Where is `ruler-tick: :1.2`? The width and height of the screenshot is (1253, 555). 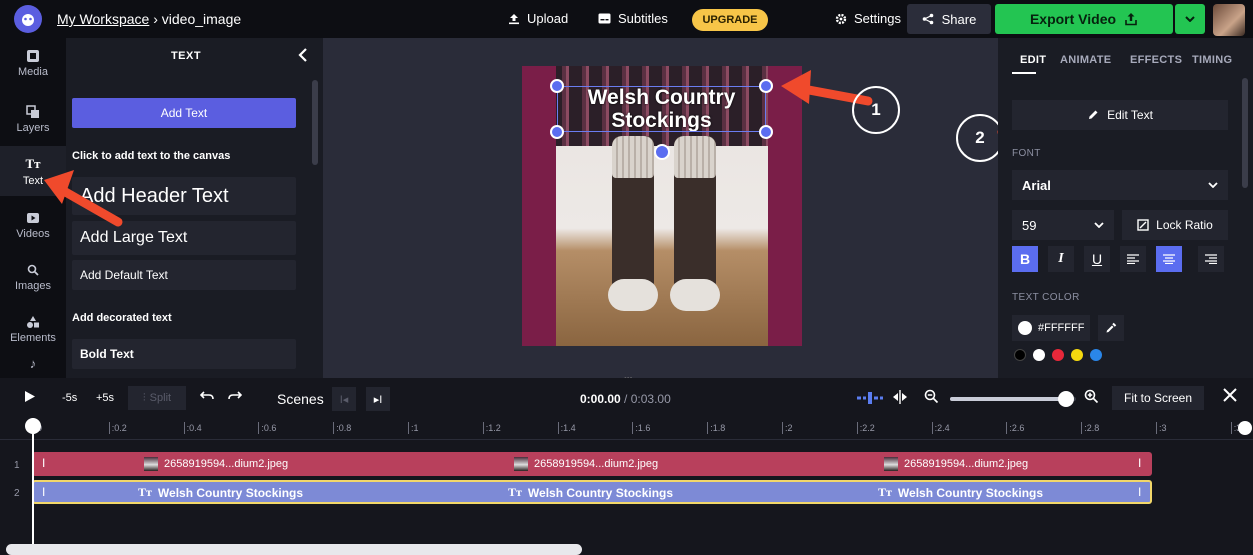 ruler-tick: :1.2 is located at coordinates (491, 428).